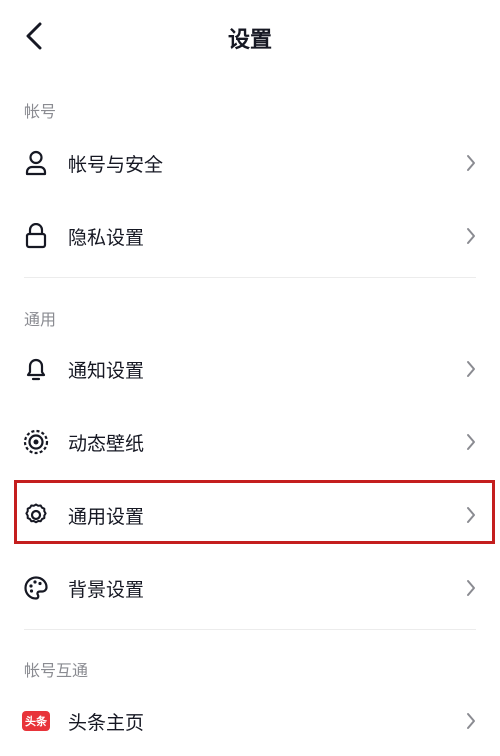 The image size is (500, 756). Describe the element at coordinates (36, 236) in the screenshot. I see `lock-icon` at that location.